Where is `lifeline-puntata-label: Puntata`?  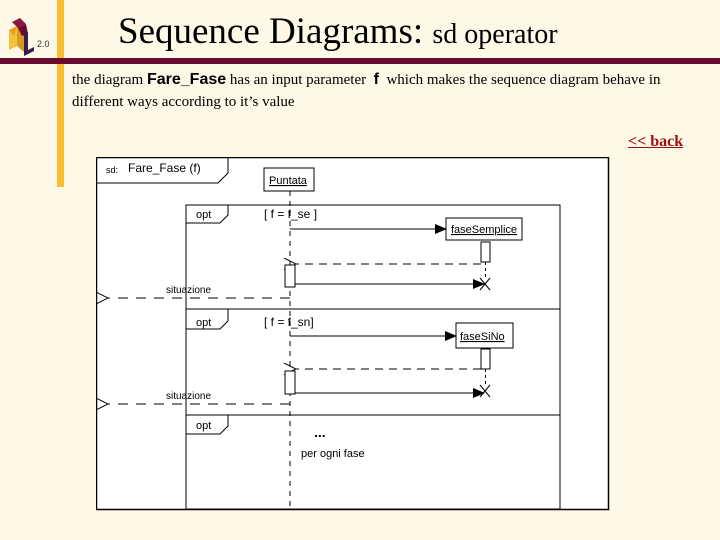
lifeline-puntata-label: Puntata is located at coordinates (288, 181).